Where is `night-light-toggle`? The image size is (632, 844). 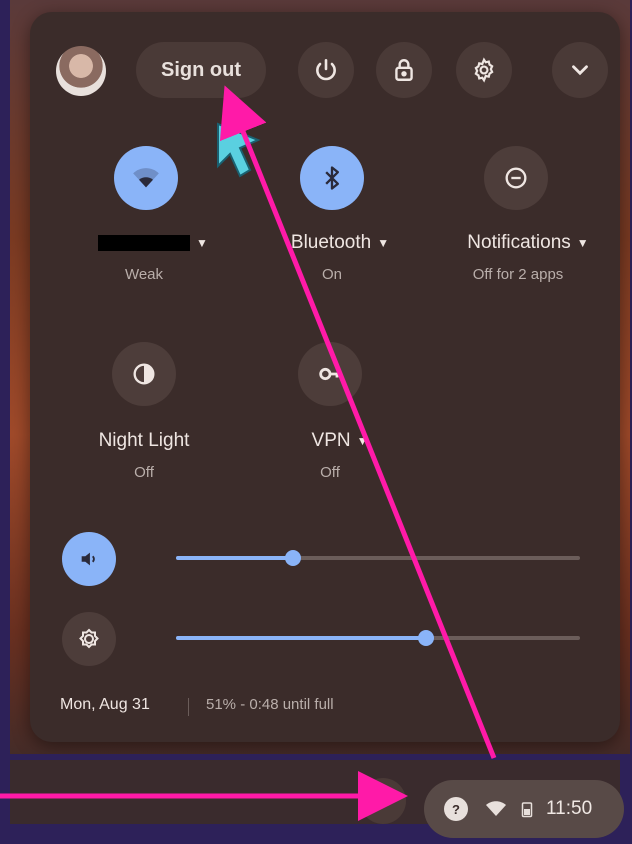 night-light-toggle is located at coordinates (144, 374).